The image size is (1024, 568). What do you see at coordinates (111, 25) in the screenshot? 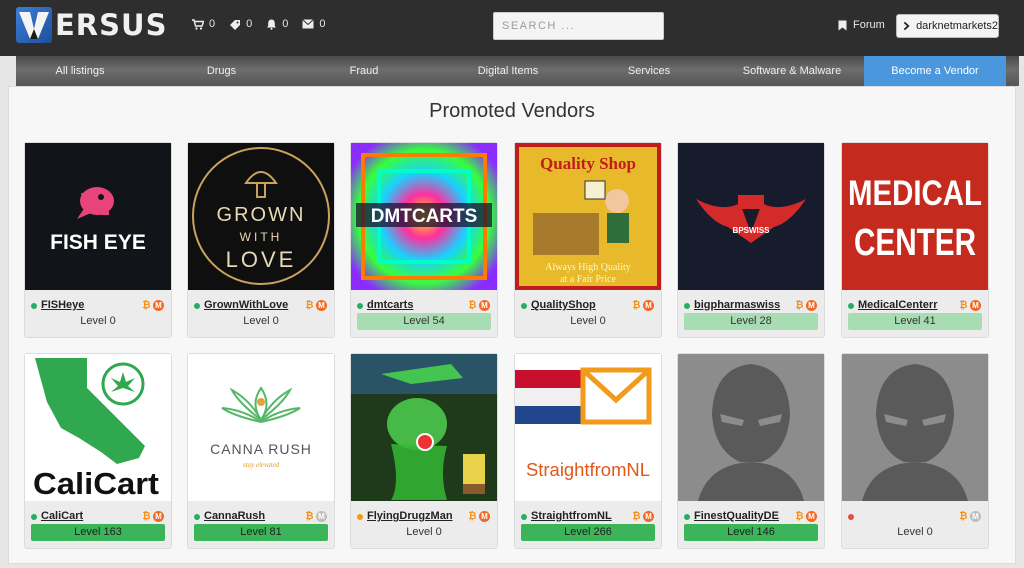
I see `logo-text: ERSUS` at bounding box center [111, 25].